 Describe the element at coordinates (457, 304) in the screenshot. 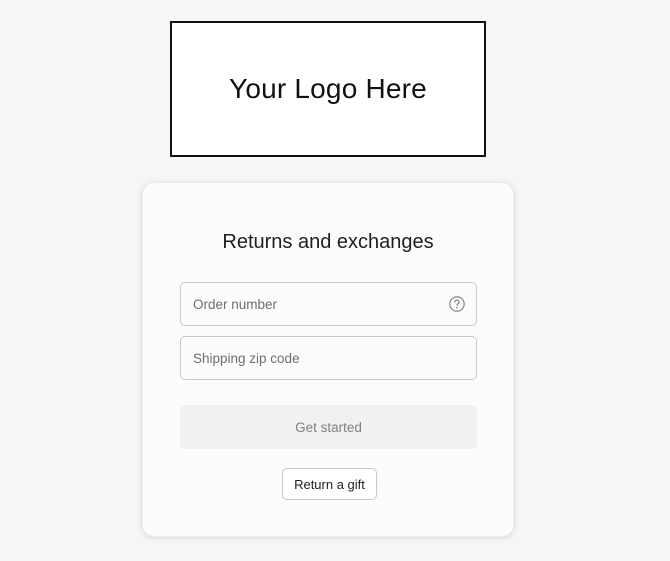

I see `question-circle-icon` at that location.